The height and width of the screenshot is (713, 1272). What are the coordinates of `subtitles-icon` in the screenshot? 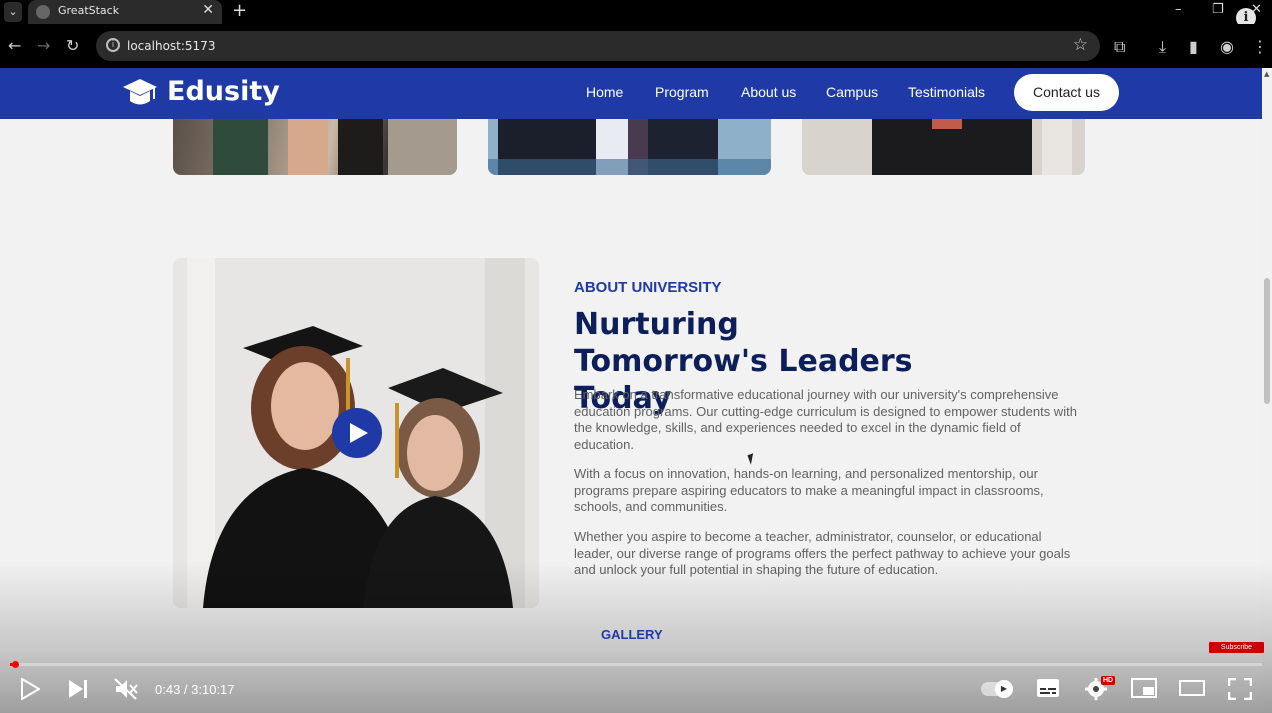 It's located at (1048, 688).